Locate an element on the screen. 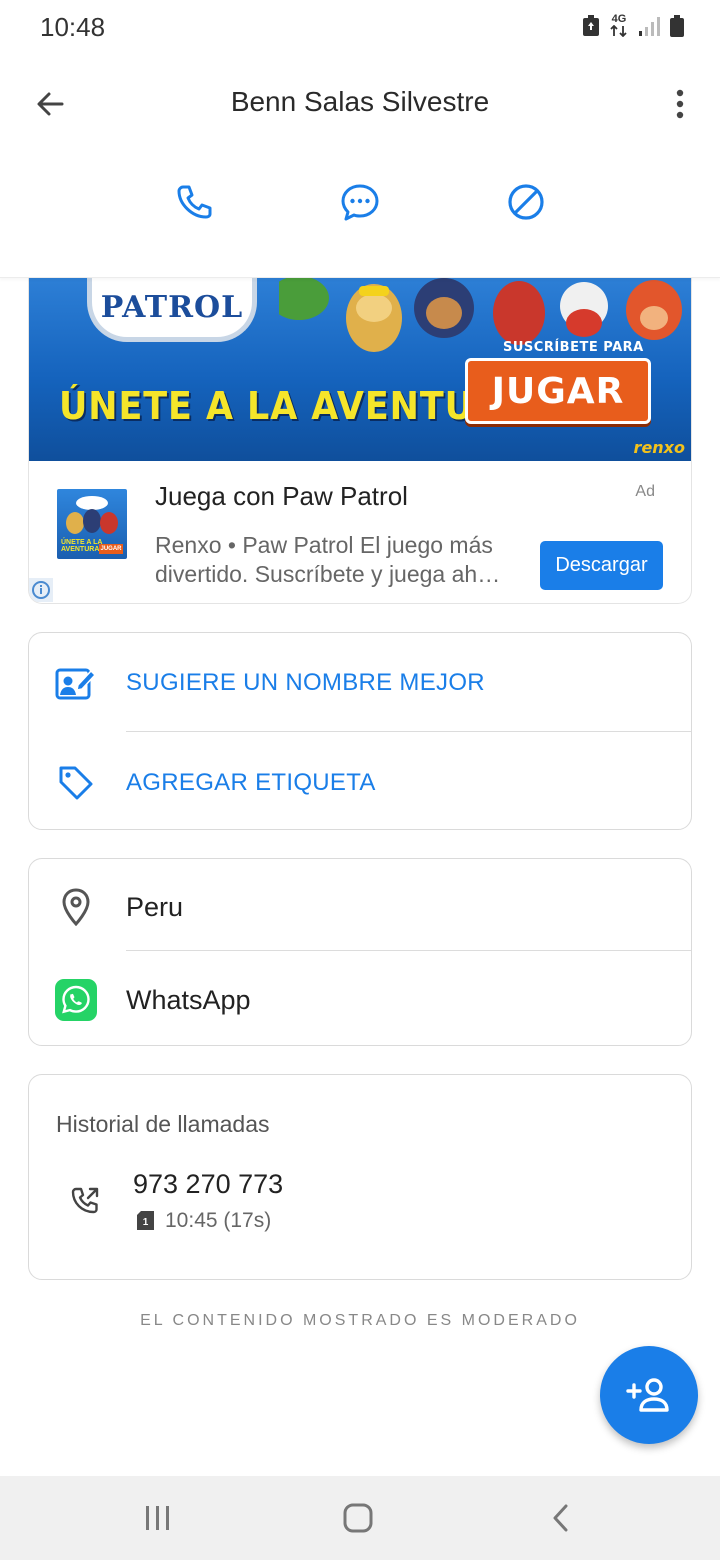  banner-cta-caption: SUSCRÍBETE PARA is located at coordinates (573, 347).